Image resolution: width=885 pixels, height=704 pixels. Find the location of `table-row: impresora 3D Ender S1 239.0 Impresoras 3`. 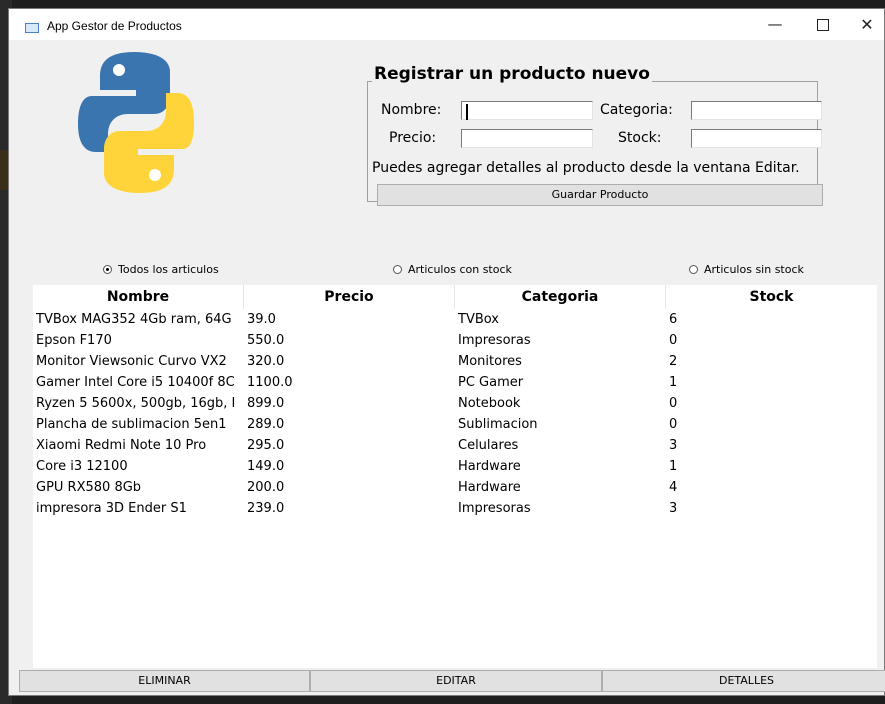

table-row: impresora 3D Ender S1 239.0 Impresoras 3 is located at coordinates (455, 508).